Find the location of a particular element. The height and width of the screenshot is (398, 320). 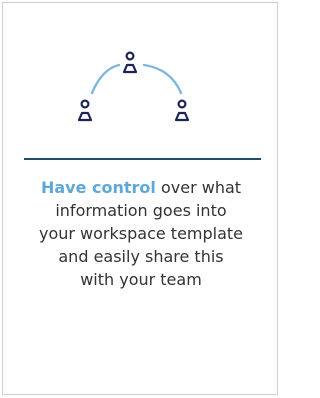

team-network-icon is located at coordinates (133, 86).